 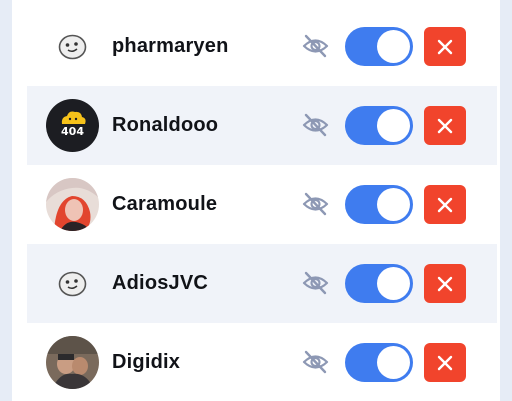 What do you see at coordinates (72, 131) in the screenshot?
I see `avatar-logo-text: 404` at bounding box center [72, 131].